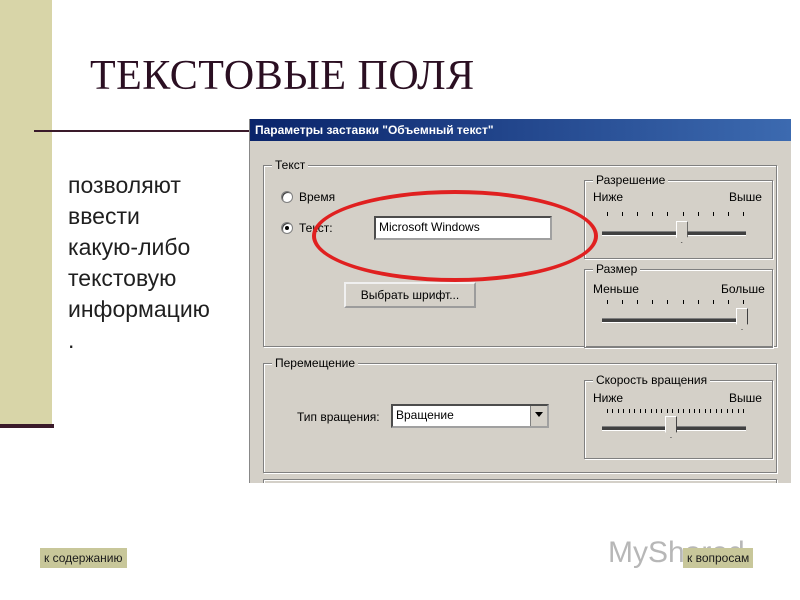 The height and width of the screenshot is (600, 800). What do you see at coordinates (520, 130) in the screenshot?
I see `dialog-title: Параметры заставки "Объемный текст"` at bounding box center [520, 130].